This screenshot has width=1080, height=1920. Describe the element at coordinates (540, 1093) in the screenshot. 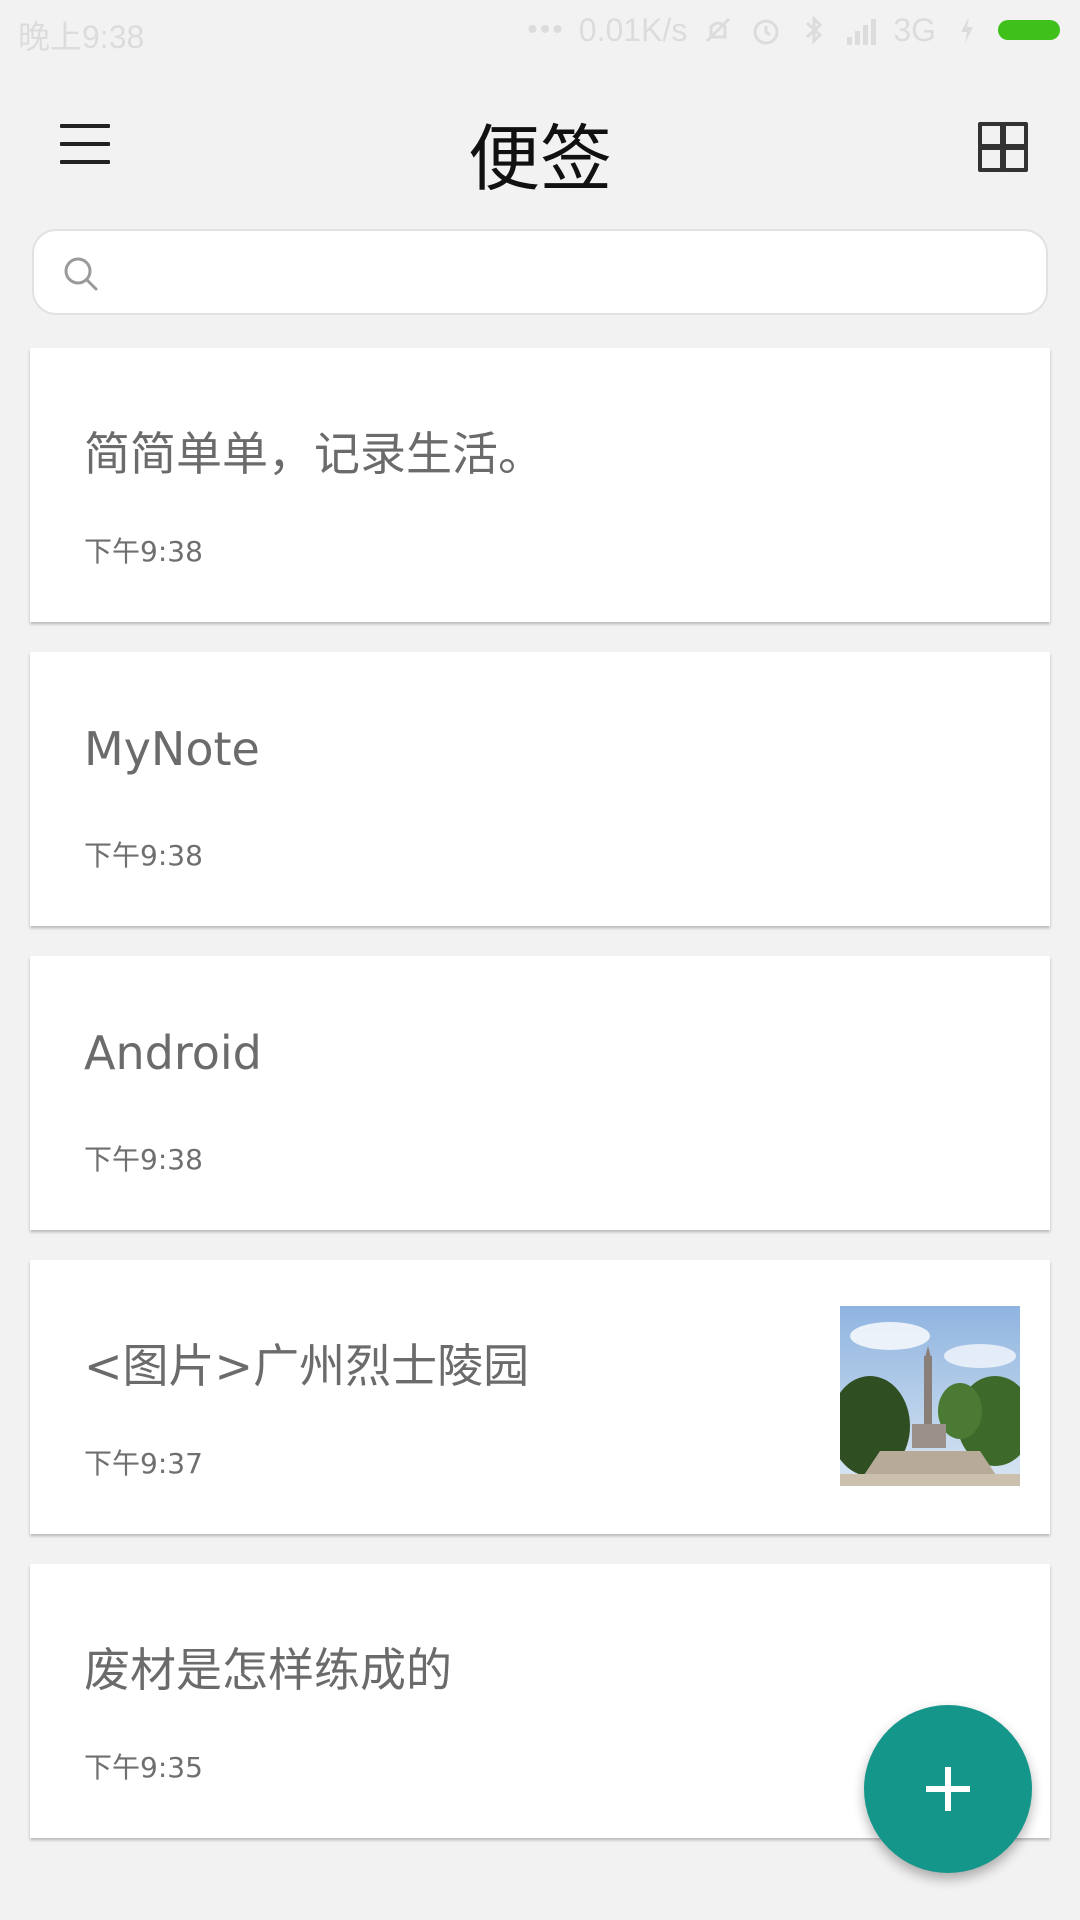

I see `note-card: Android 下午9:38` at that location.